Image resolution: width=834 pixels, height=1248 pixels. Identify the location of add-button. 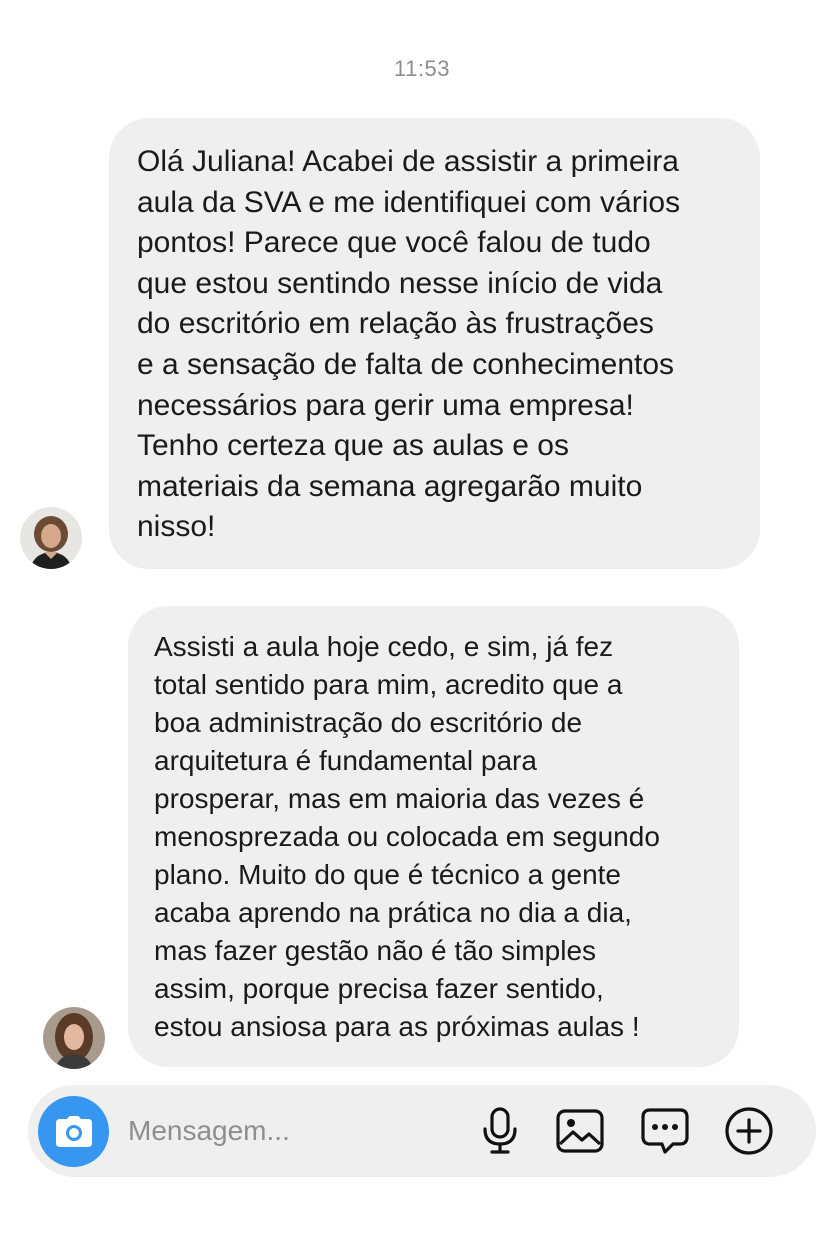
(749, 1131).